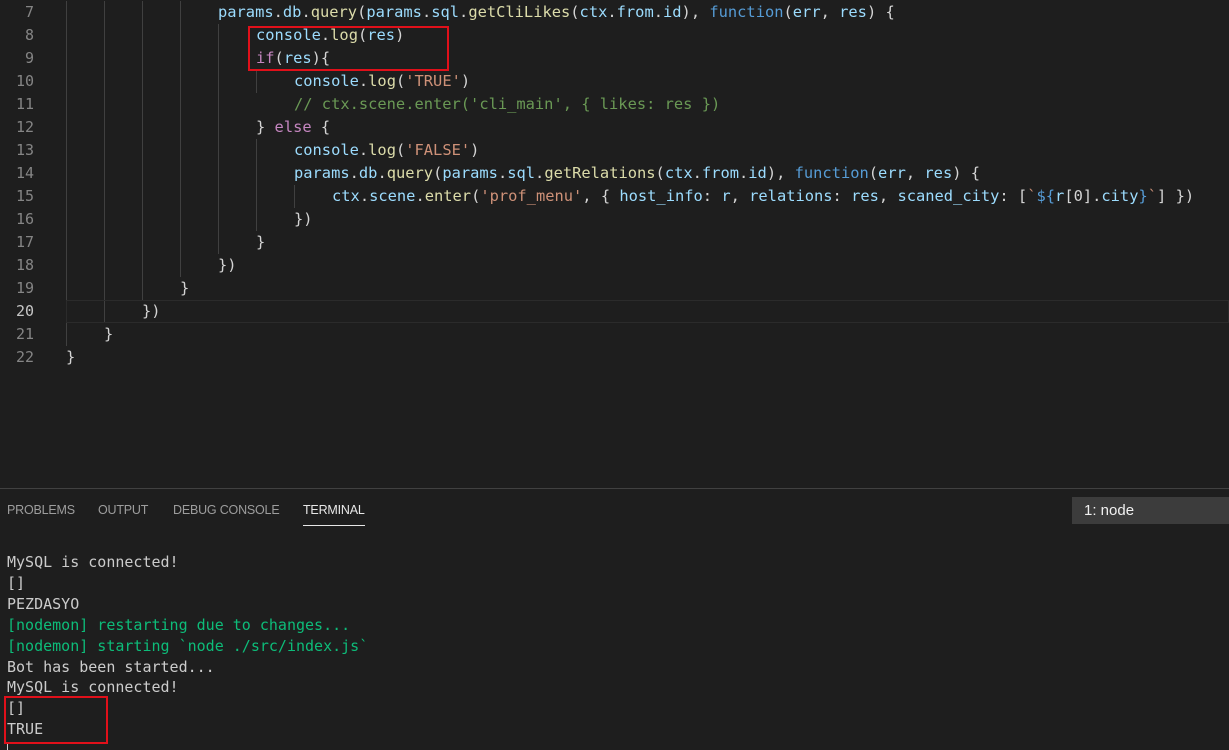 The width and height of the screenshot is (1229, 750). Describe the element at coordinates (519, 12) in the screenshot. I see `code-token: getCliLikes` at that location.